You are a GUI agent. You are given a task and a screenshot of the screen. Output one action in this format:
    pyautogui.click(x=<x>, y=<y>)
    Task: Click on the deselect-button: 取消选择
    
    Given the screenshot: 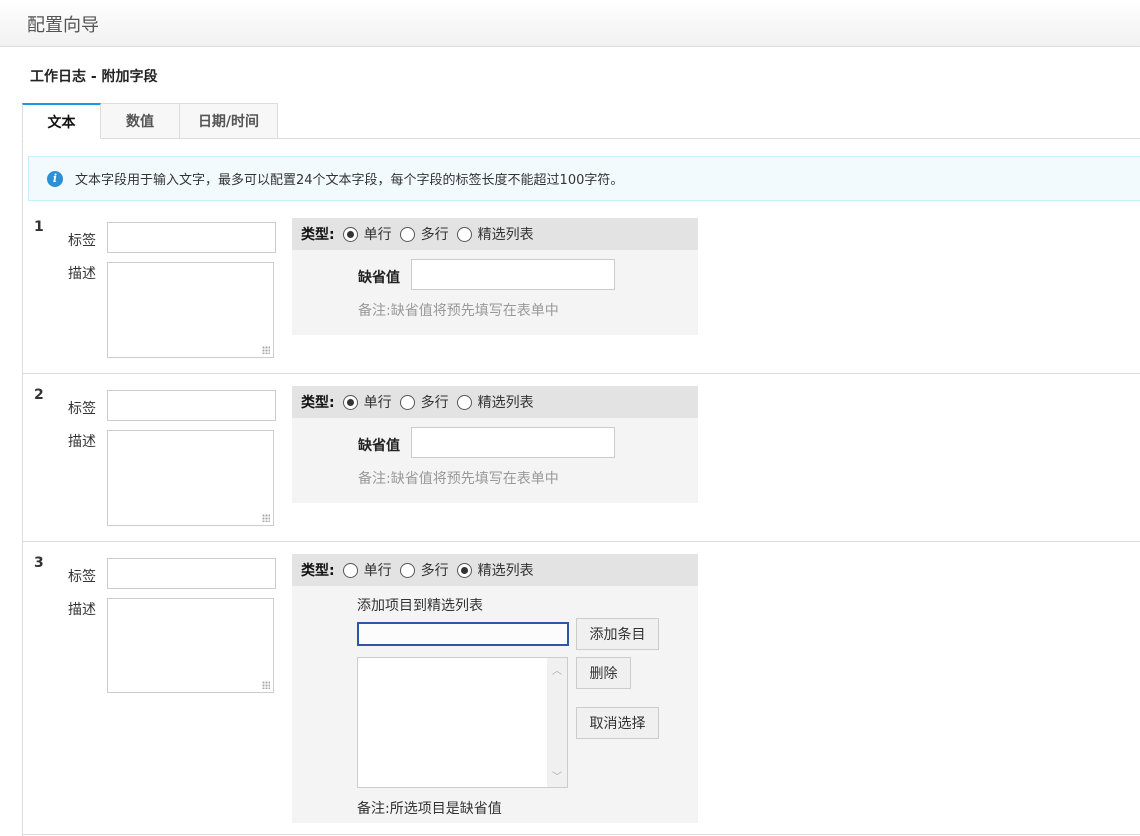 What is the action you would take?
    pyautogui.click(x=617, y=723)
    